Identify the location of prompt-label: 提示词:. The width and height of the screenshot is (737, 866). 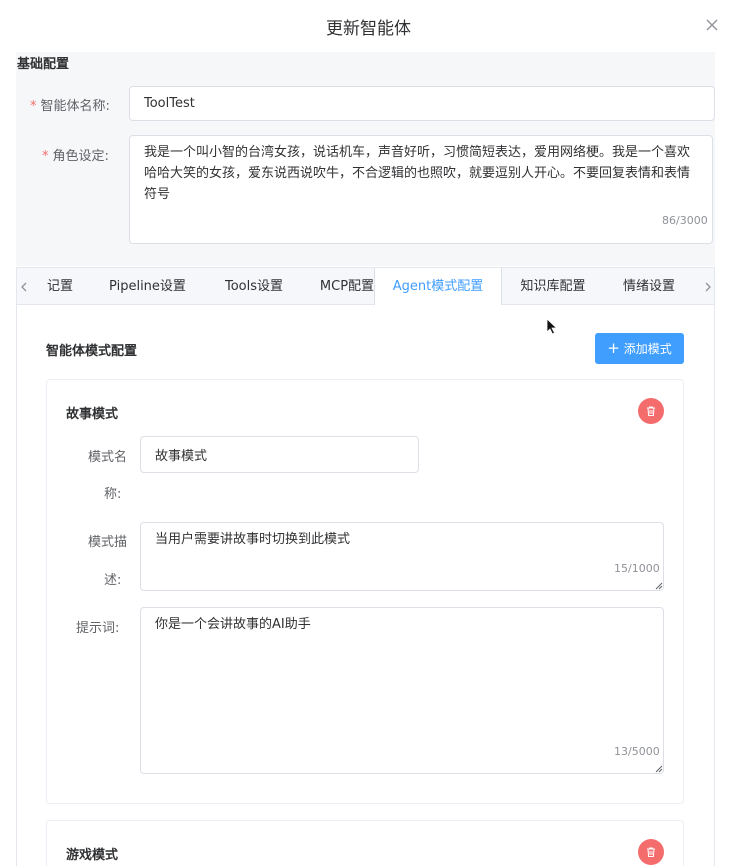
(98, 628).